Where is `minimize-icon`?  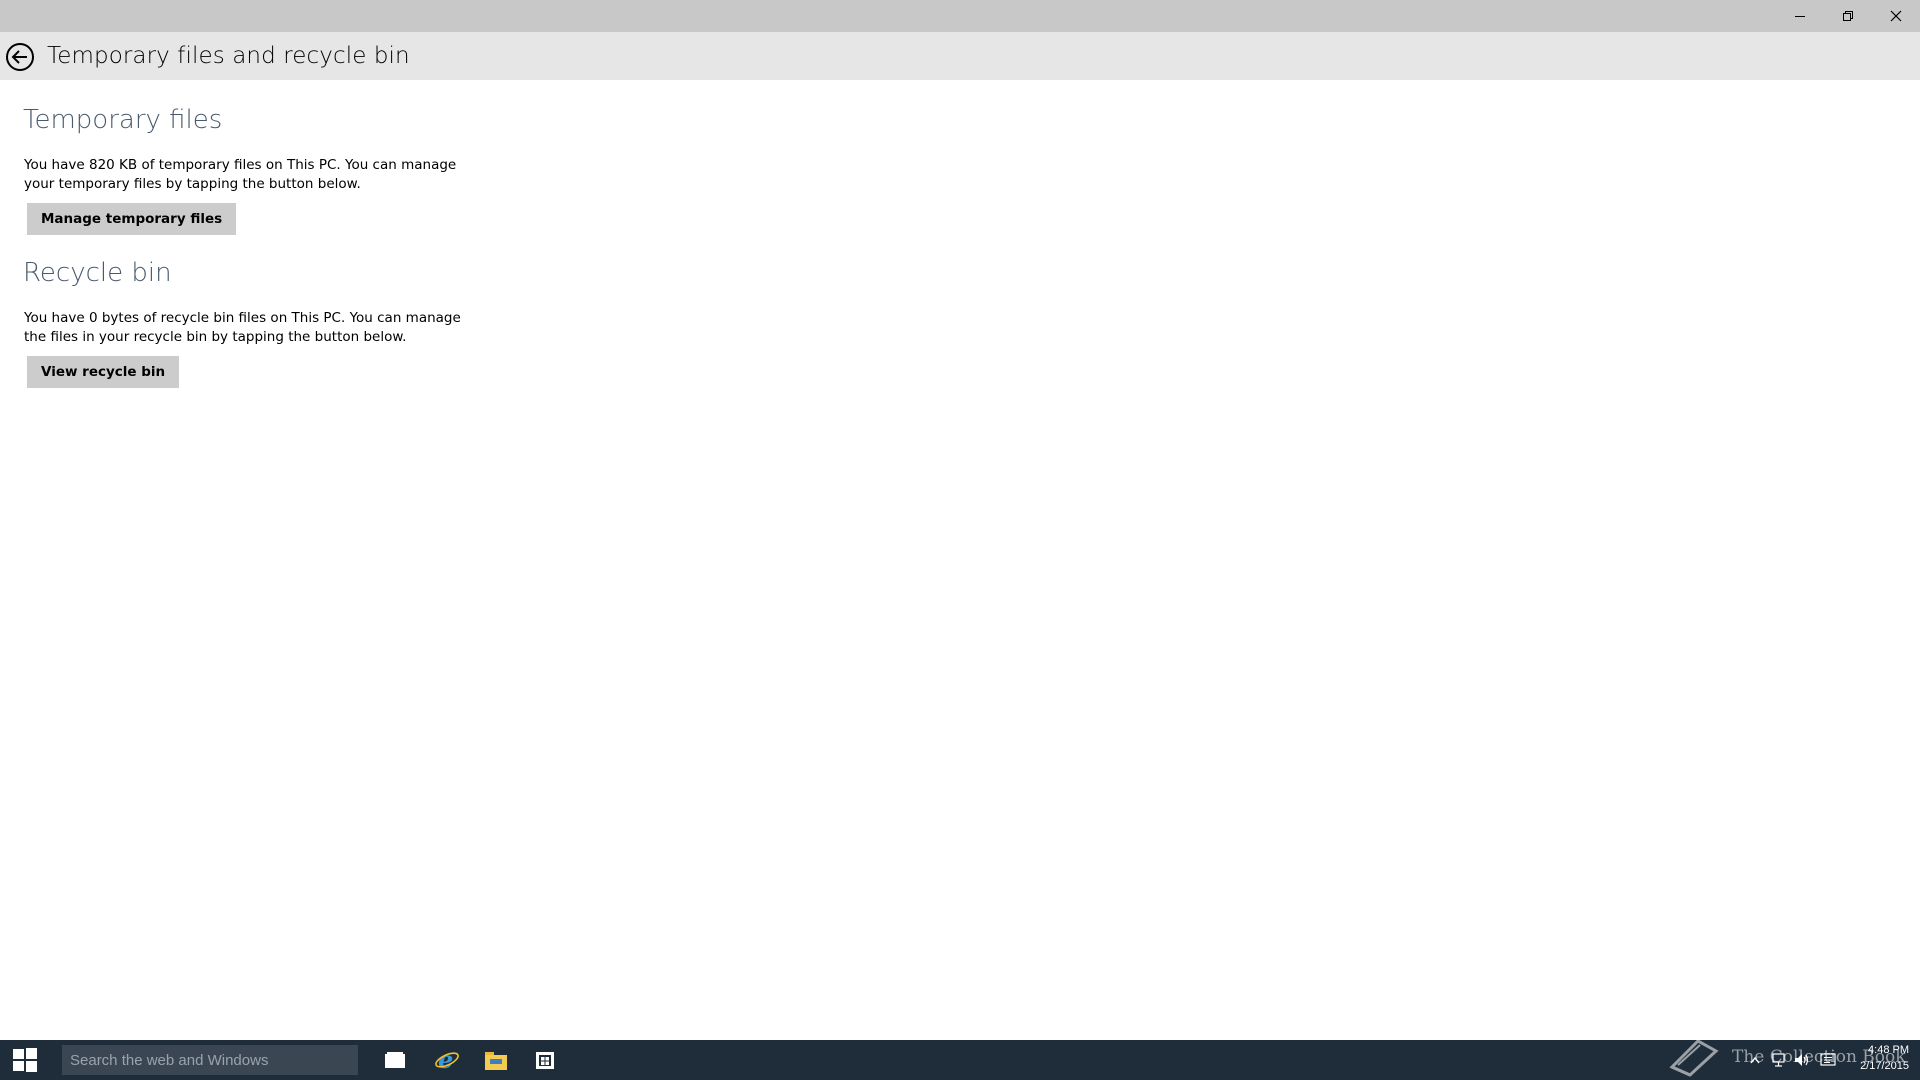 minimize-icon is located at coordinates (1800, 16).